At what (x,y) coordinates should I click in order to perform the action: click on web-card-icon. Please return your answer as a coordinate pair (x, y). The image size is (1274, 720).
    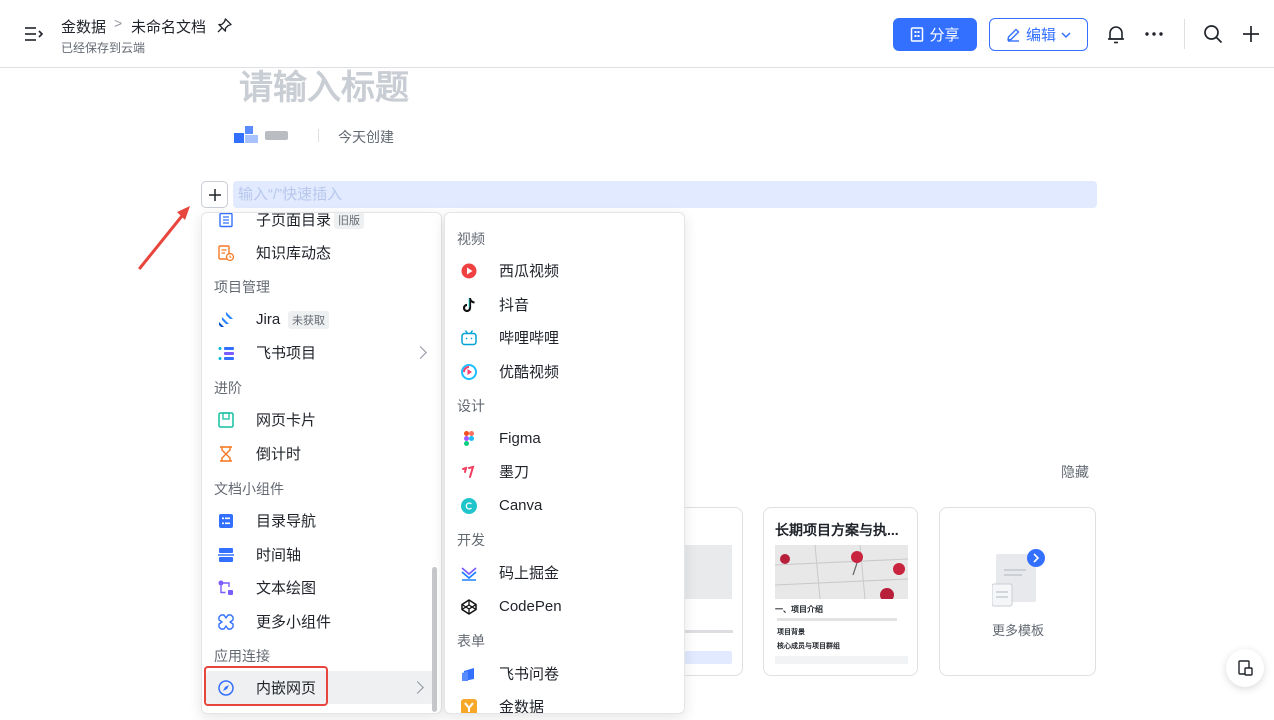
    Looking at the image, I should click on (226, 420).